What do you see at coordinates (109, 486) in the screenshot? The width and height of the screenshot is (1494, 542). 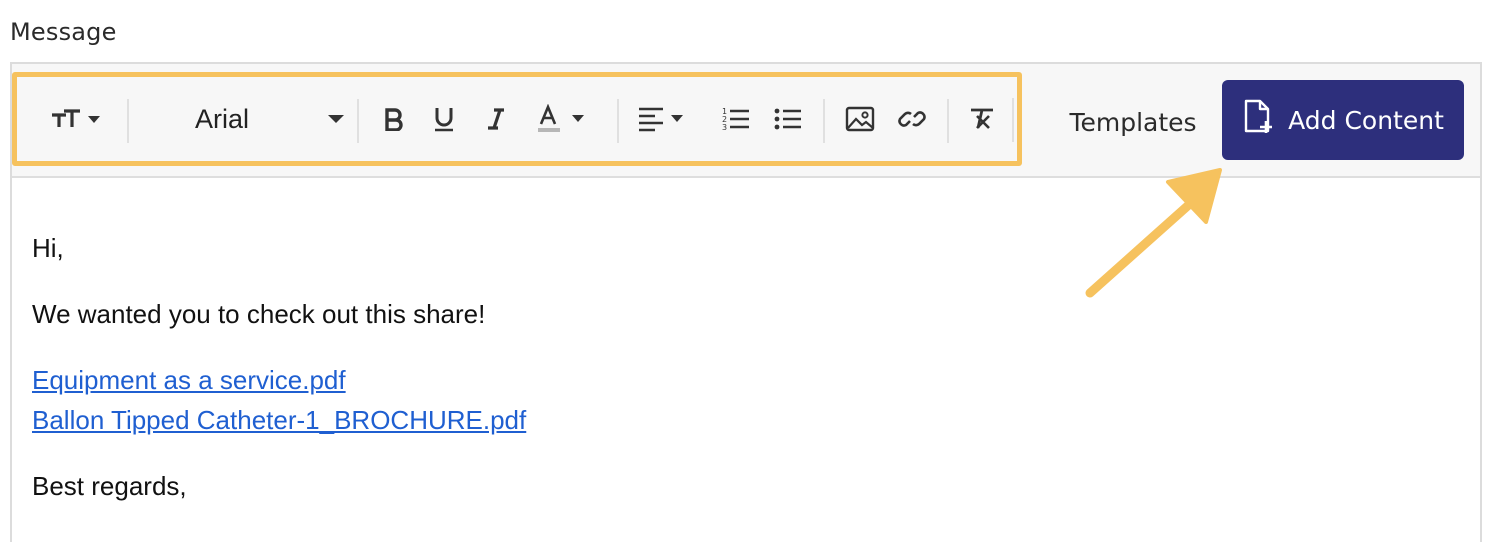 I see `signoff-text: Best regards,` at bounding box center [109, 486].